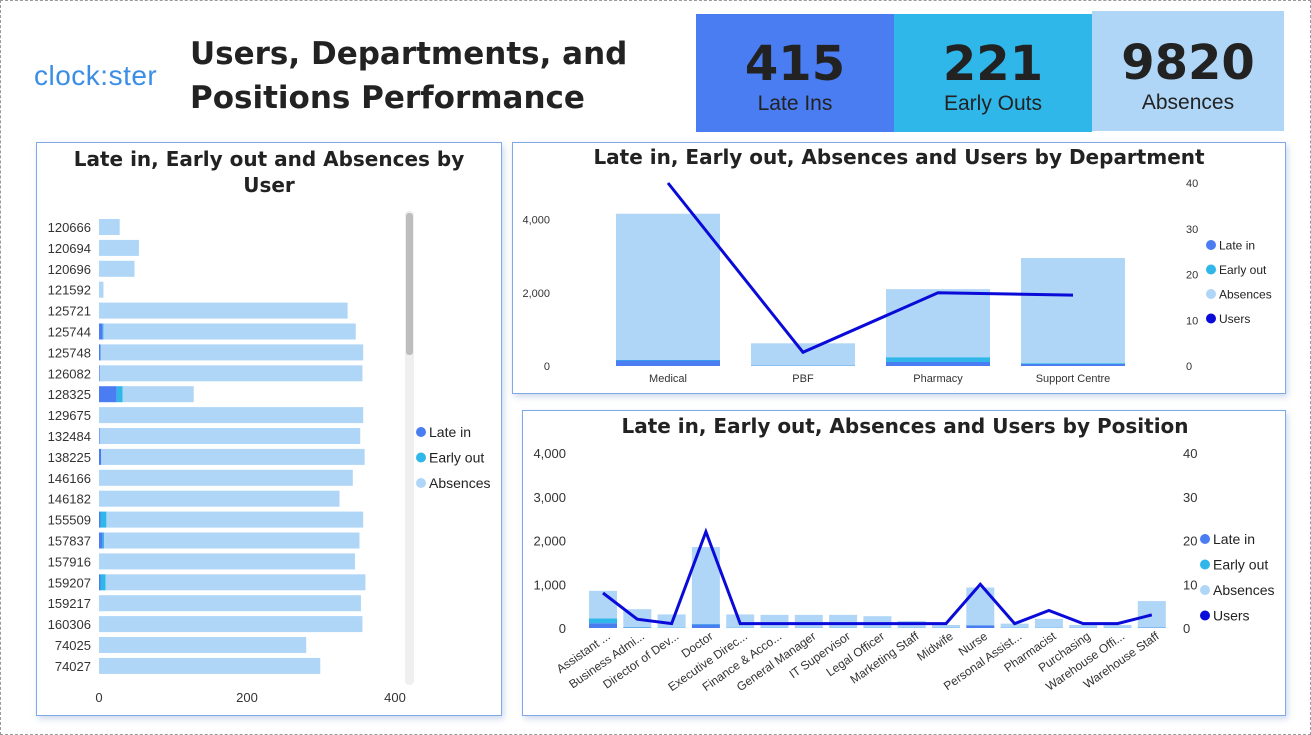 This screenshot has width=1311, height=735. What do you see at coordinates (69, 332) in the screenshot?
I see `user-category-label: 125744` at bounding box center [69, 332].